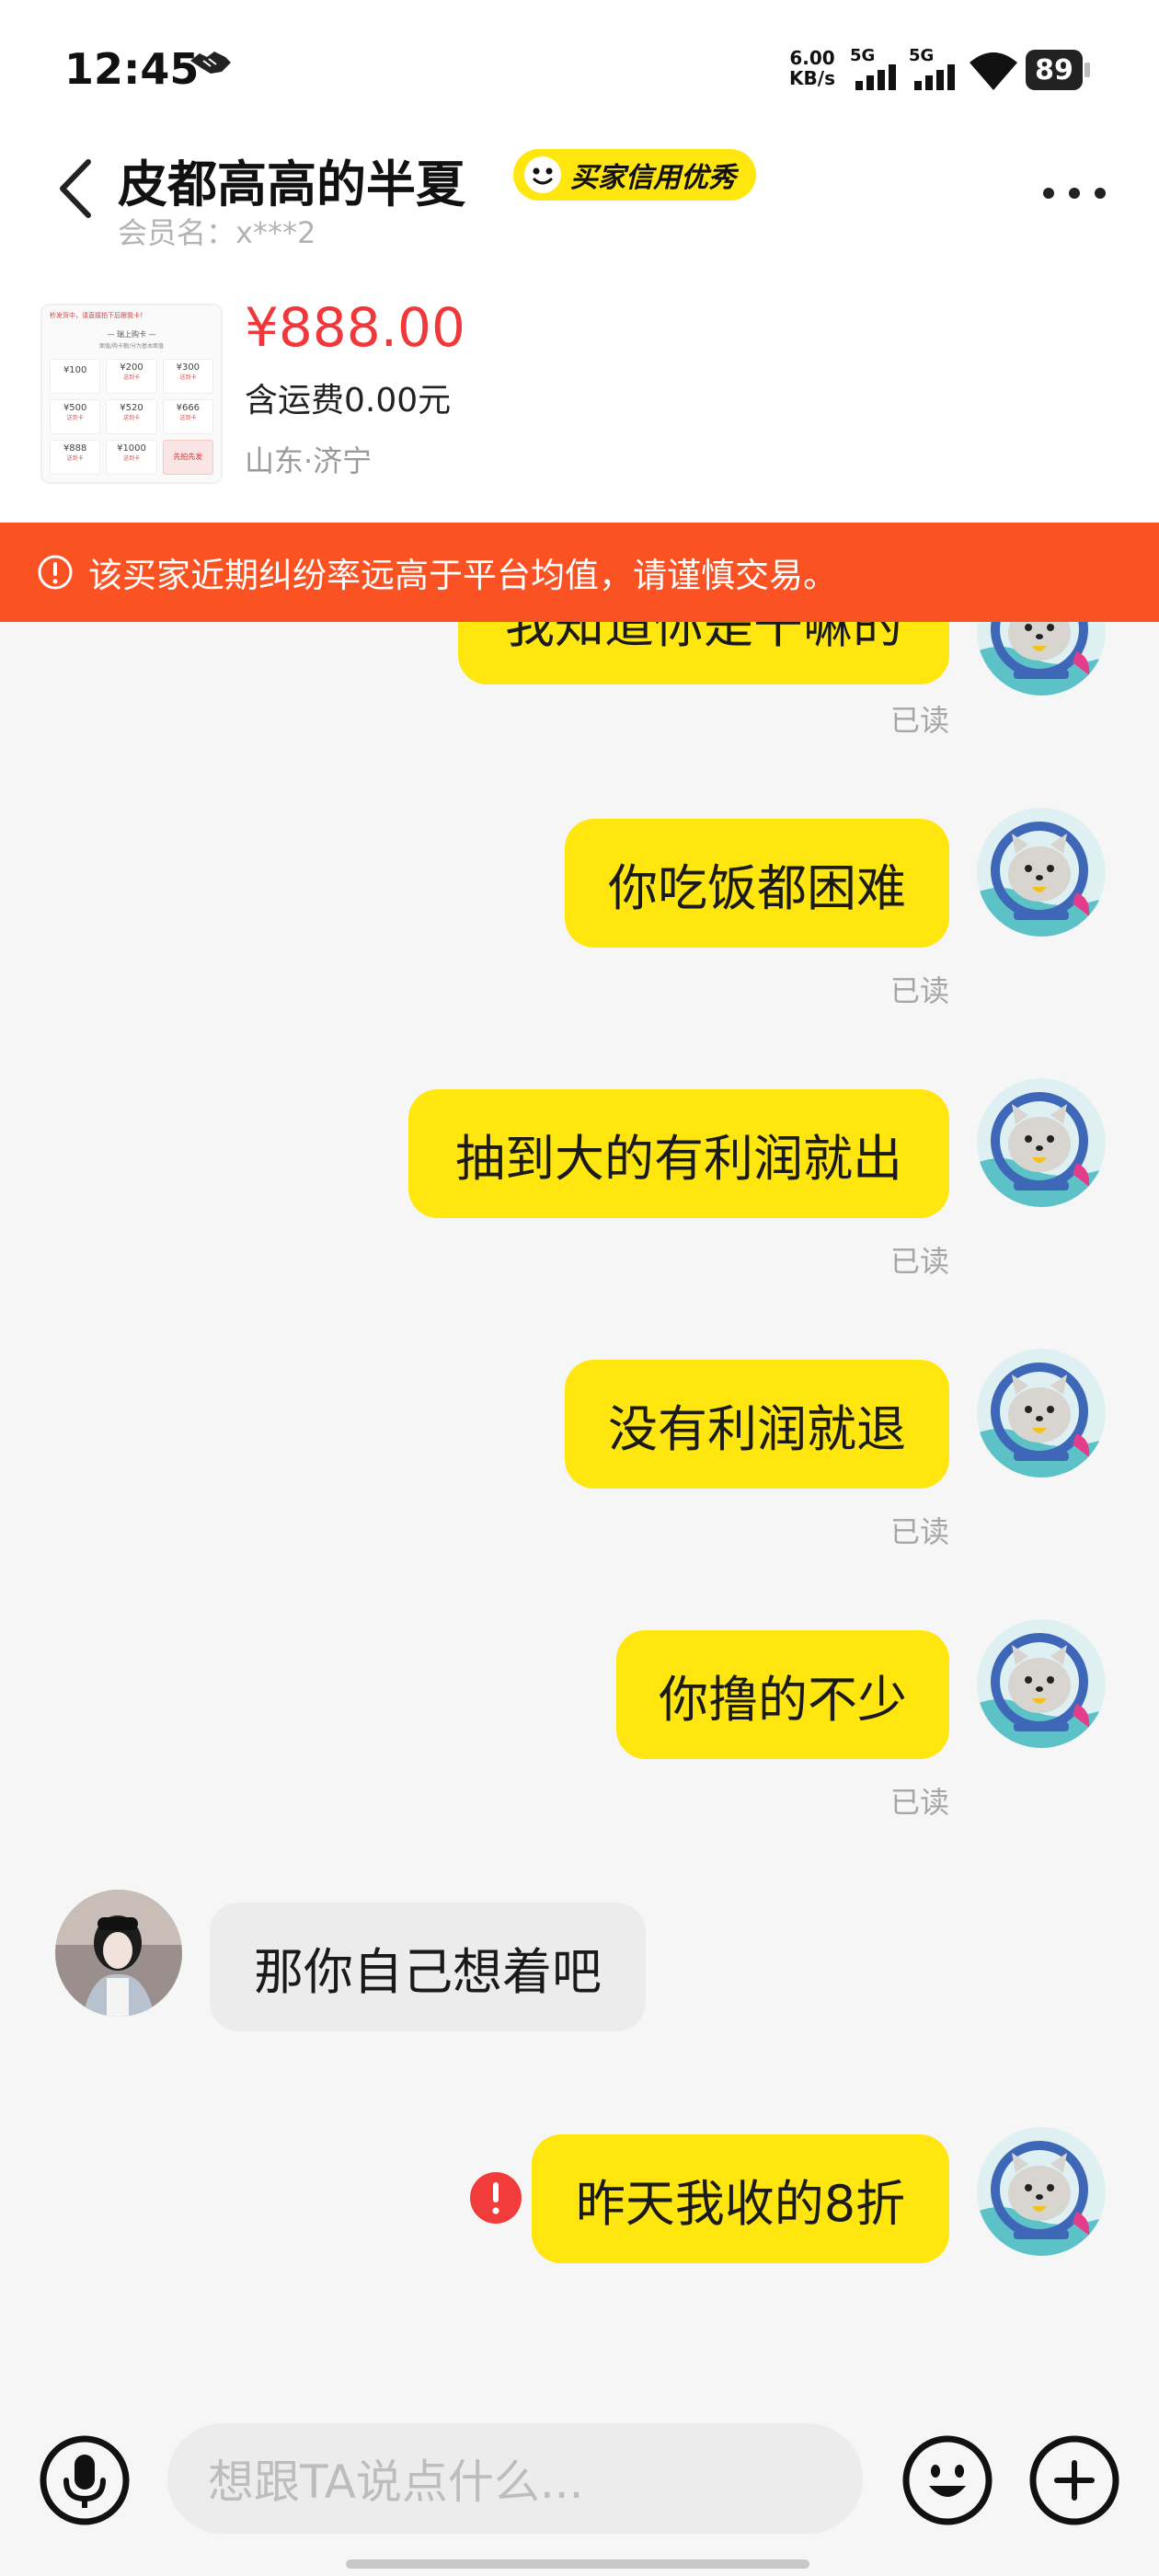 The width and height of the screenshot is (1159, 2576). I want to click on more-dots-icon, so click(1074, 193).